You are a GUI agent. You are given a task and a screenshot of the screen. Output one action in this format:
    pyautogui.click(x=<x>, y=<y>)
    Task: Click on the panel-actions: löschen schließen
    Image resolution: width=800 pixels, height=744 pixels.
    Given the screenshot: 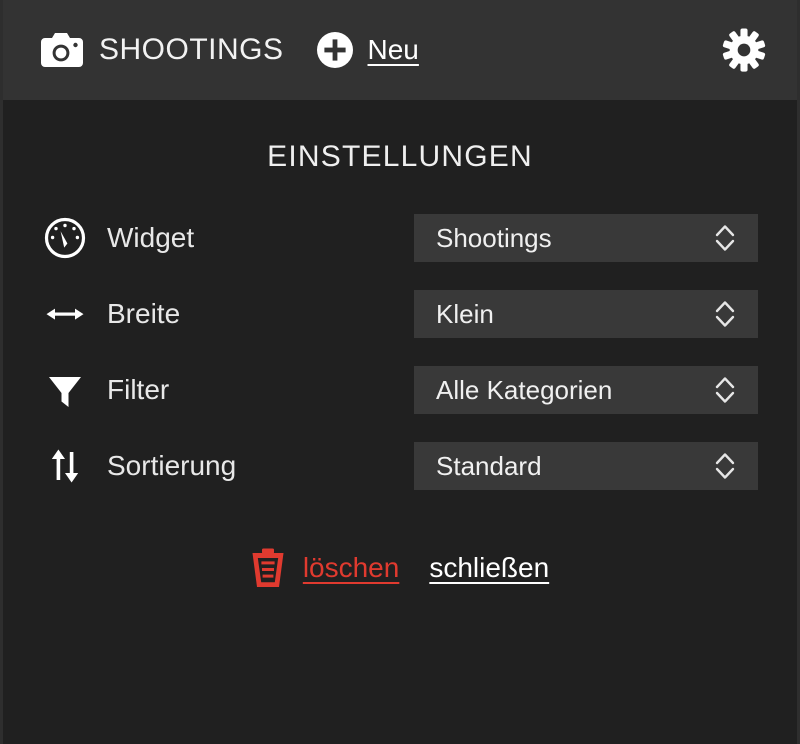 What is the action you would take?
    pyautogui.click(x=400, y=568)
    